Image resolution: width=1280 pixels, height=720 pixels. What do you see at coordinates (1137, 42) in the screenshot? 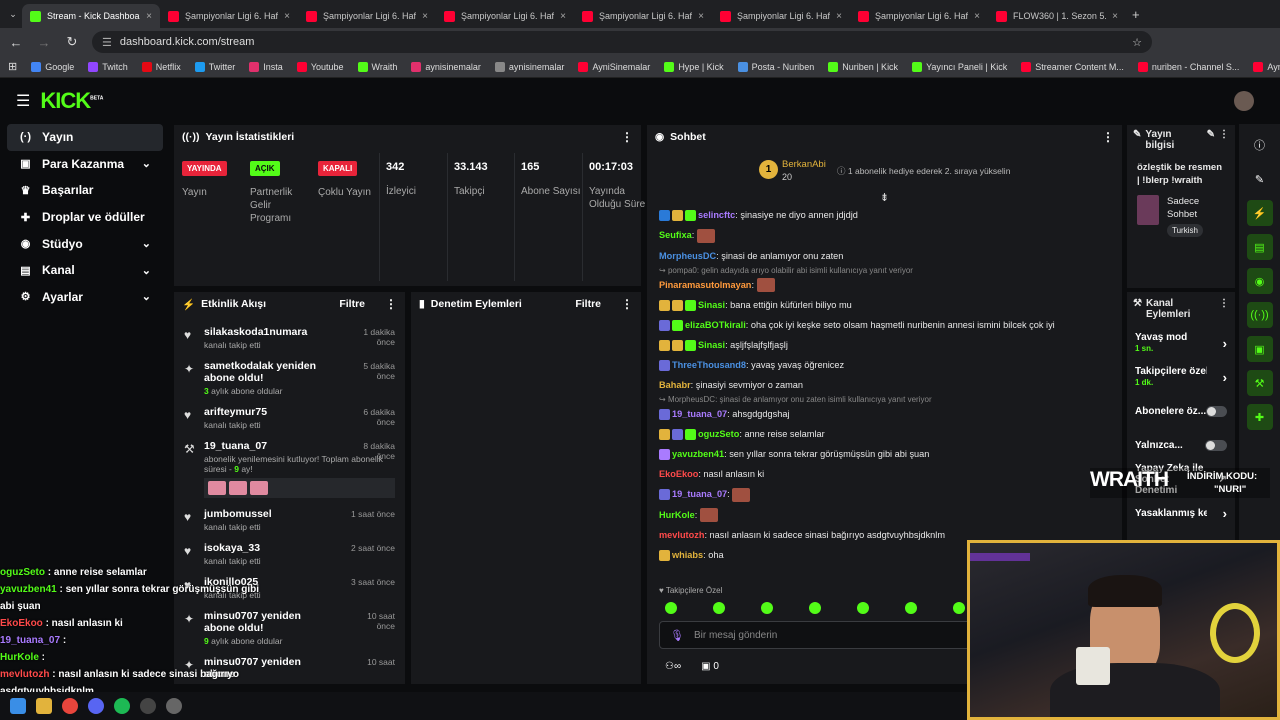
I see `bookmark-star-icon: ☆` at bounding box center [1137, 42].